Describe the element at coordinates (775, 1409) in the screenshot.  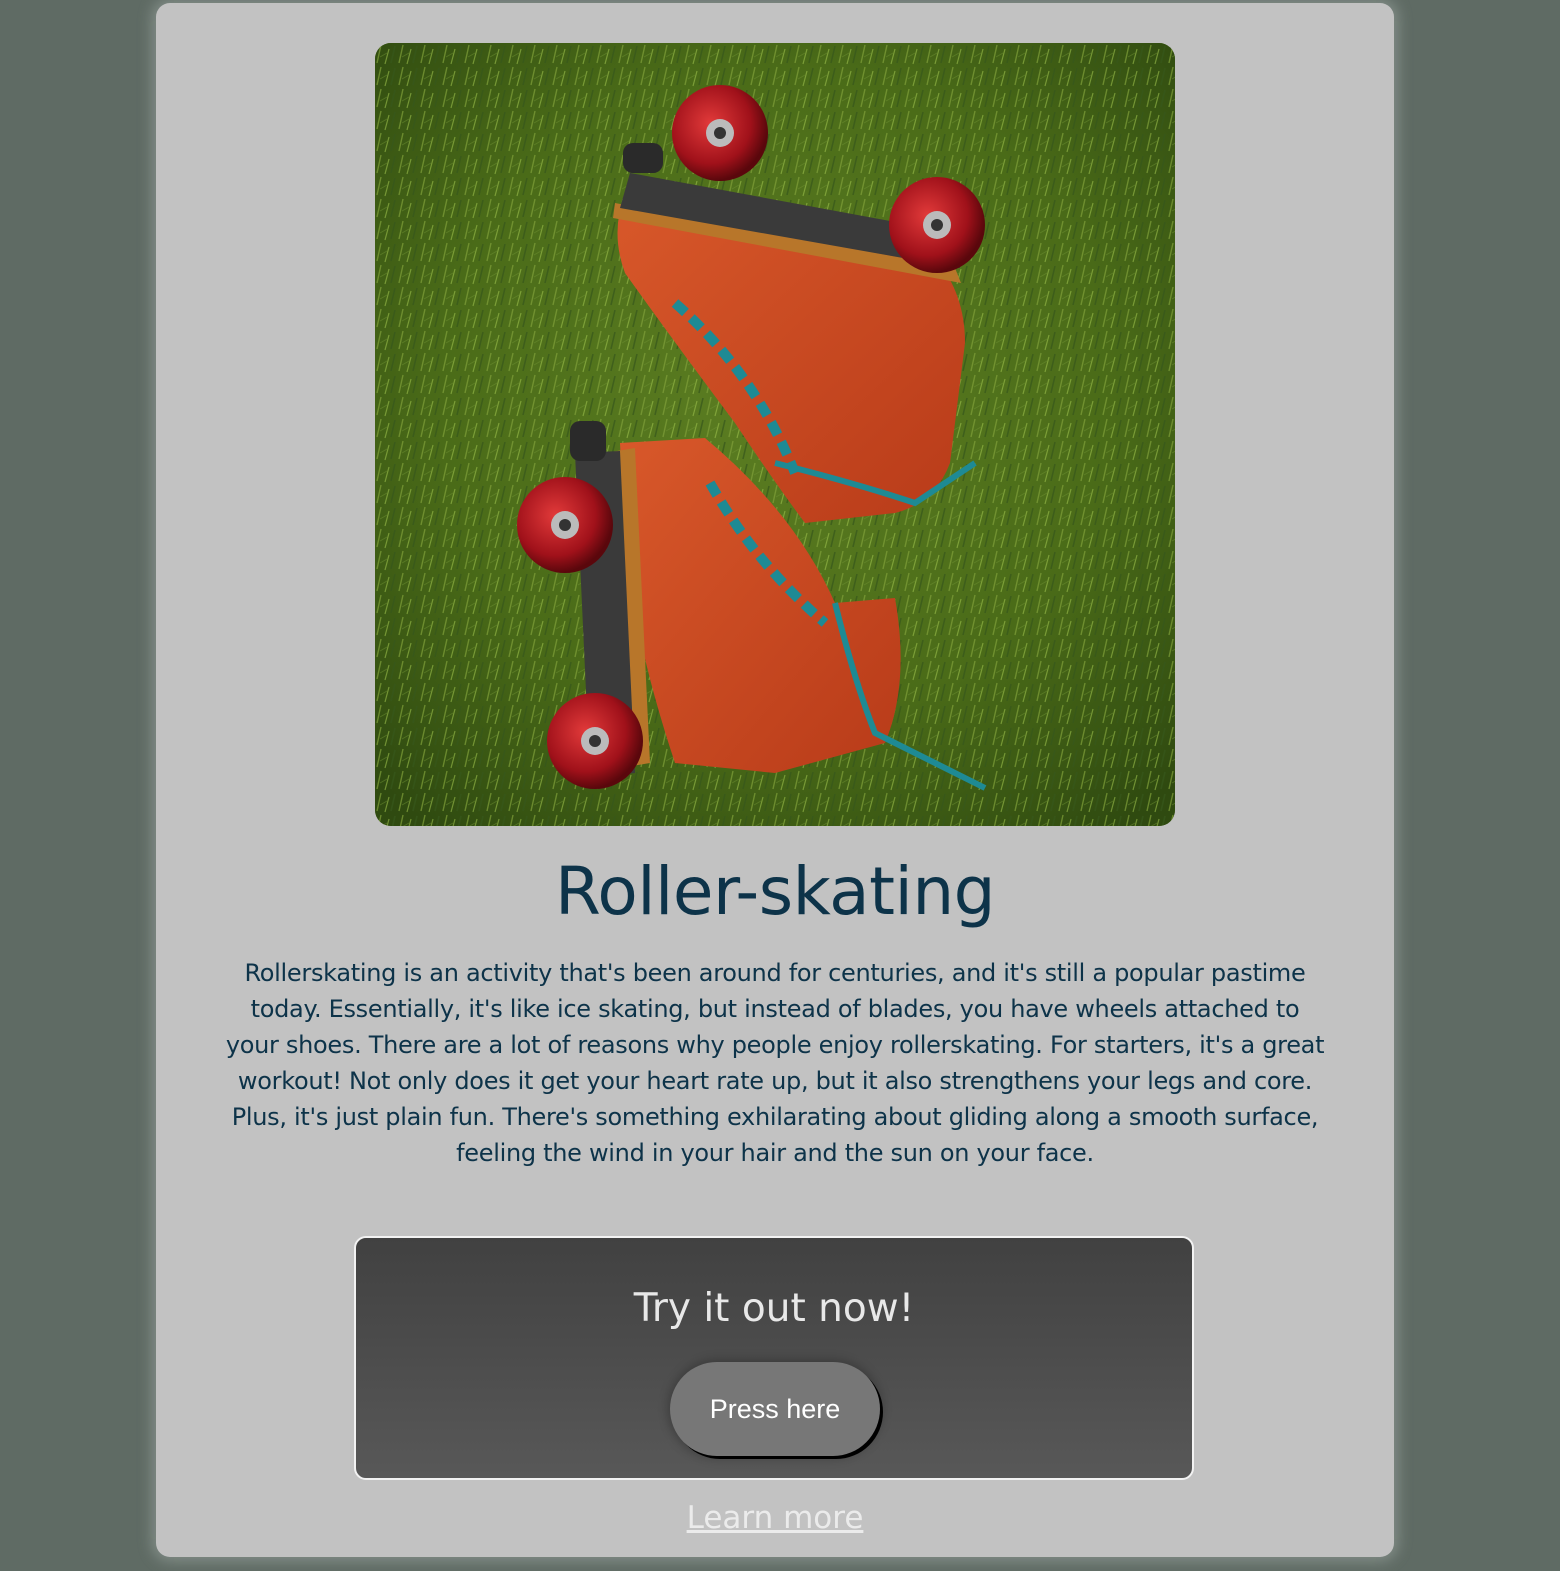
I see `press-here-button: Press here` at that location.